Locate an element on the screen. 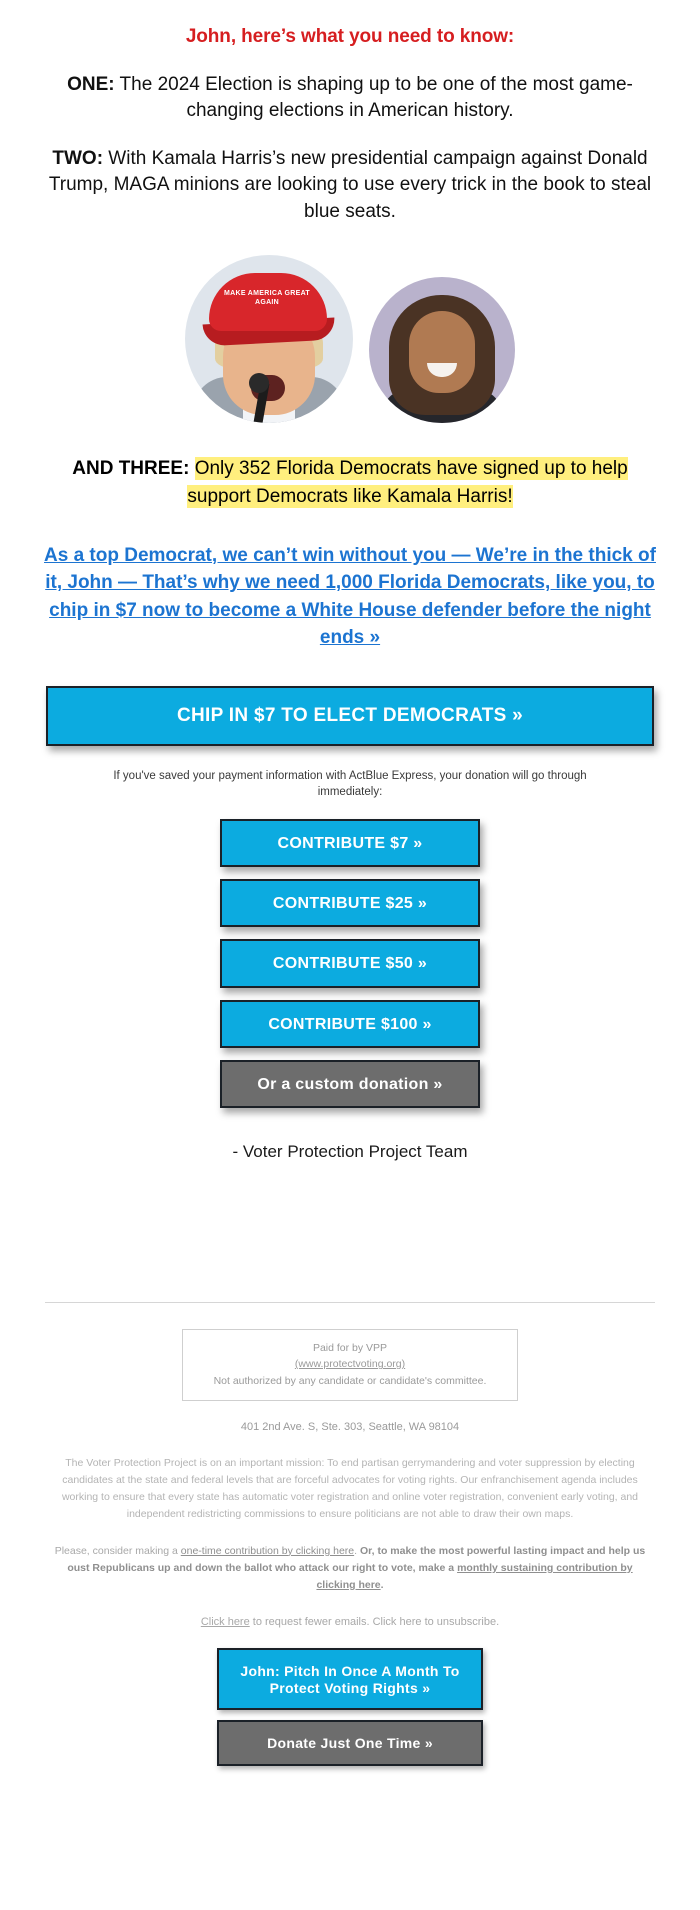  portrait-group: MAKE AMERICA GREAT AGAIN is located at coordinates (350, 327).